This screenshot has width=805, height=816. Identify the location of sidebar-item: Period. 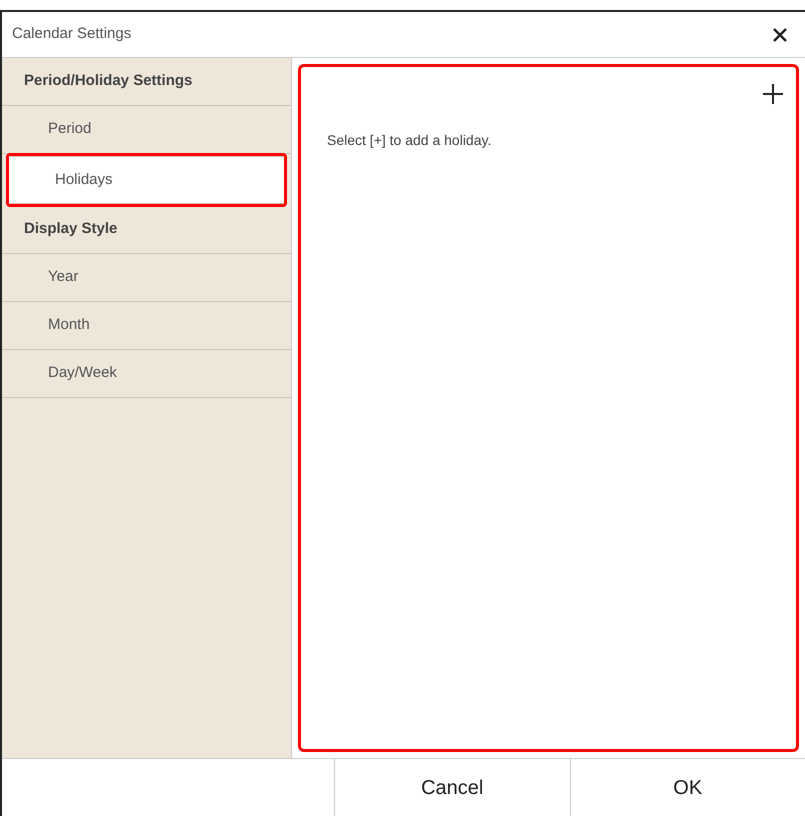
(146, 130).